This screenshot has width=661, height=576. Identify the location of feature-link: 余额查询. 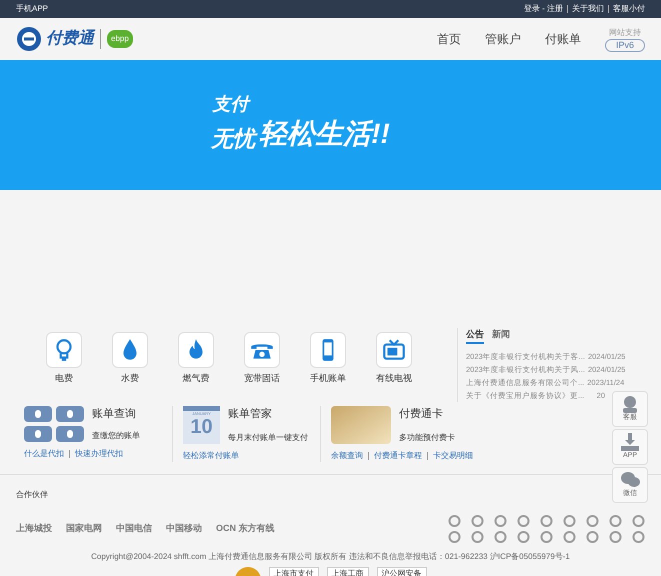
(347, 456).